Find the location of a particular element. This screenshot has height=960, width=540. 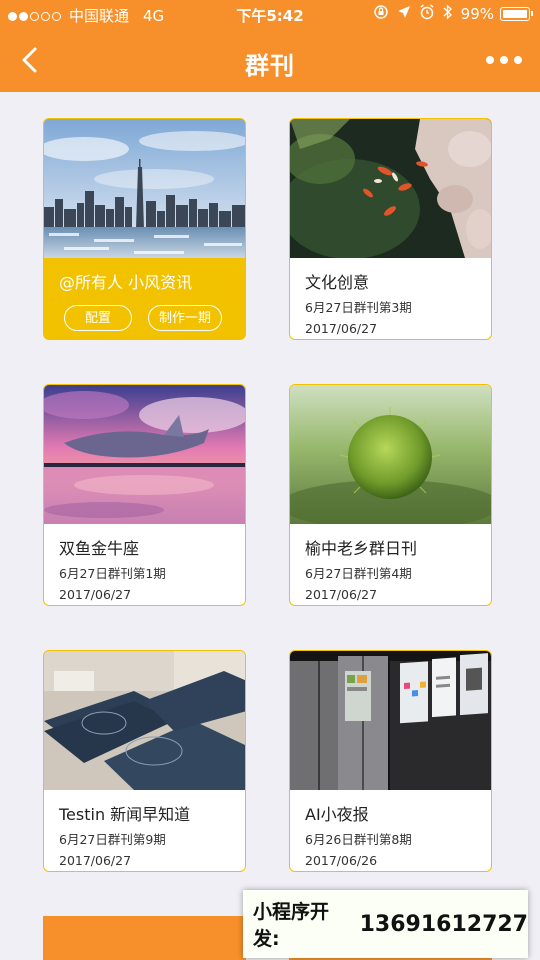

group-card: 文化创意 6月27日群刊第3期 2017/06/27 is located at coordinates (390, 229).